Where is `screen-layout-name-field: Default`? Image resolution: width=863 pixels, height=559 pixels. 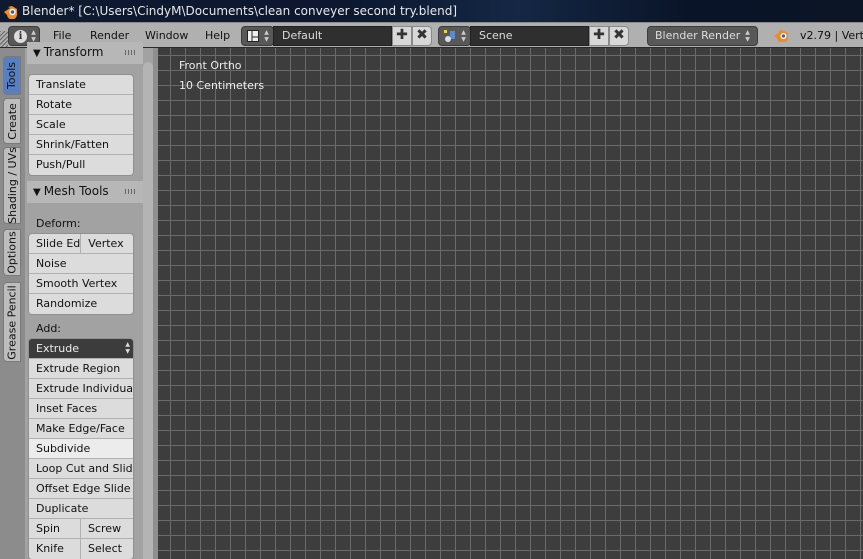 screen-layout-name-field: Default is located at coordinates (332, 36).